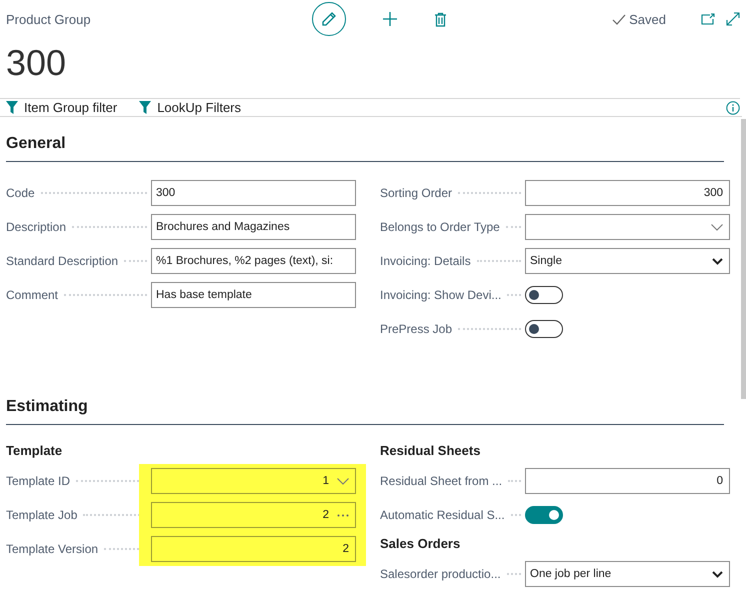  Describe the element at coordinates (35, 451) in the screenshot. I see `group-heading: Template` at that location.